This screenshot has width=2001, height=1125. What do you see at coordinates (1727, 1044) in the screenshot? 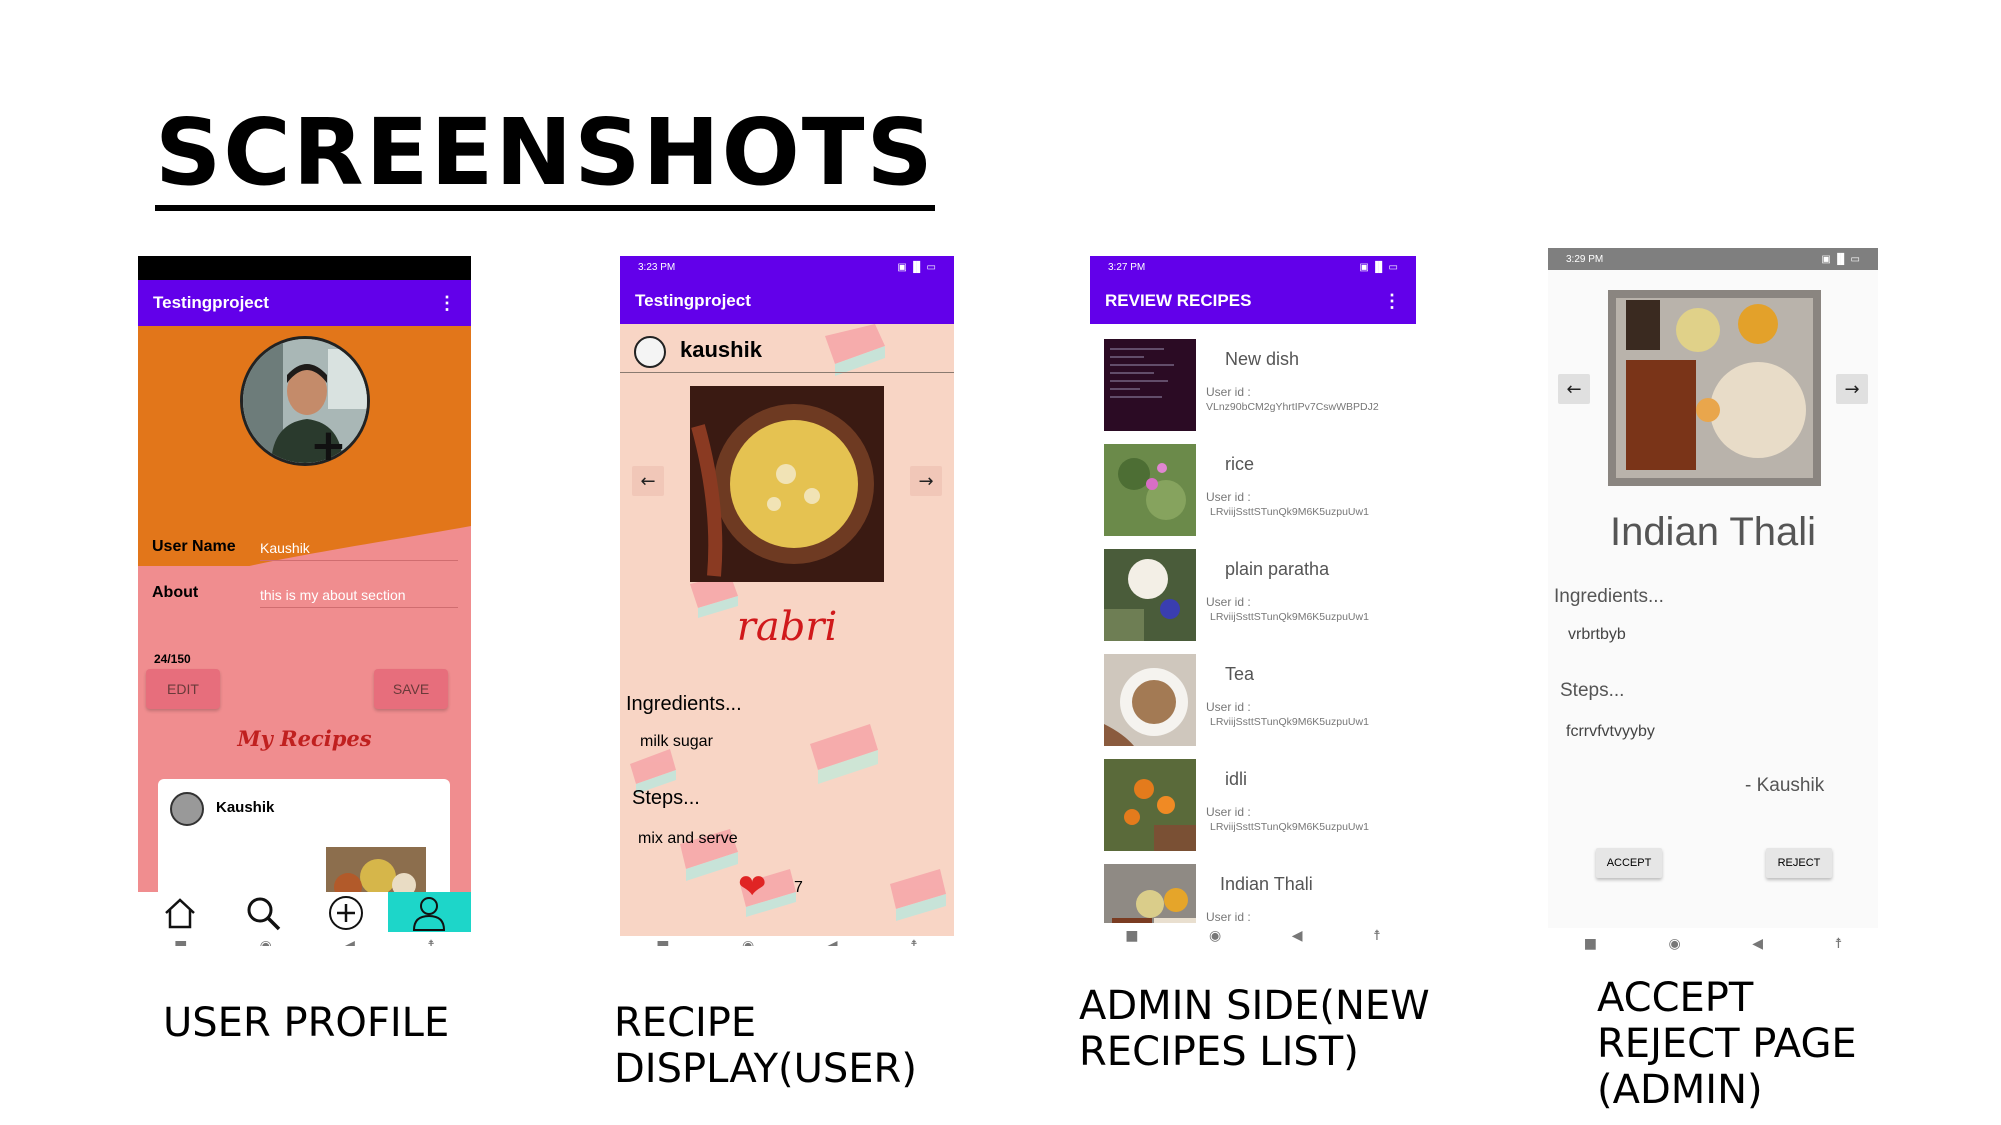
I see `caption-line: REJECT PAGE` at bounding box center [1727, 1044].